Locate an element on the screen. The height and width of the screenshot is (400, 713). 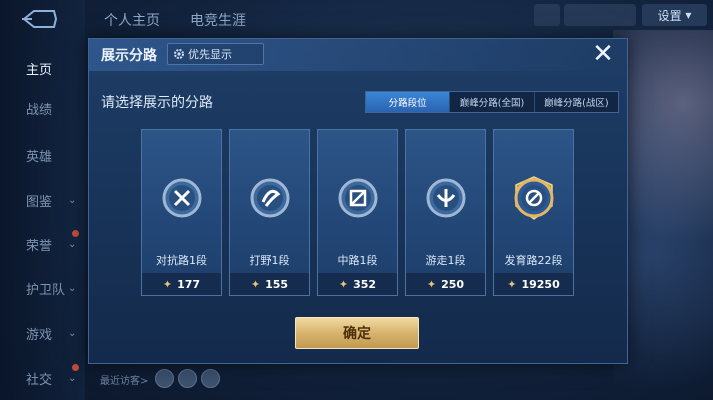
priority-display-button: 优先显示 is located at coordinates (215, 54).